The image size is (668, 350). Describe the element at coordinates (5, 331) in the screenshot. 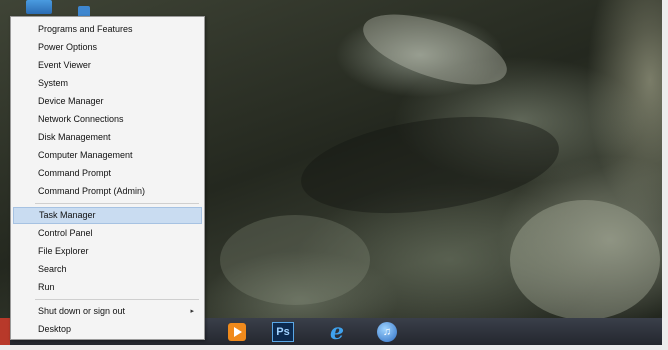

I see `start-button` at that location.